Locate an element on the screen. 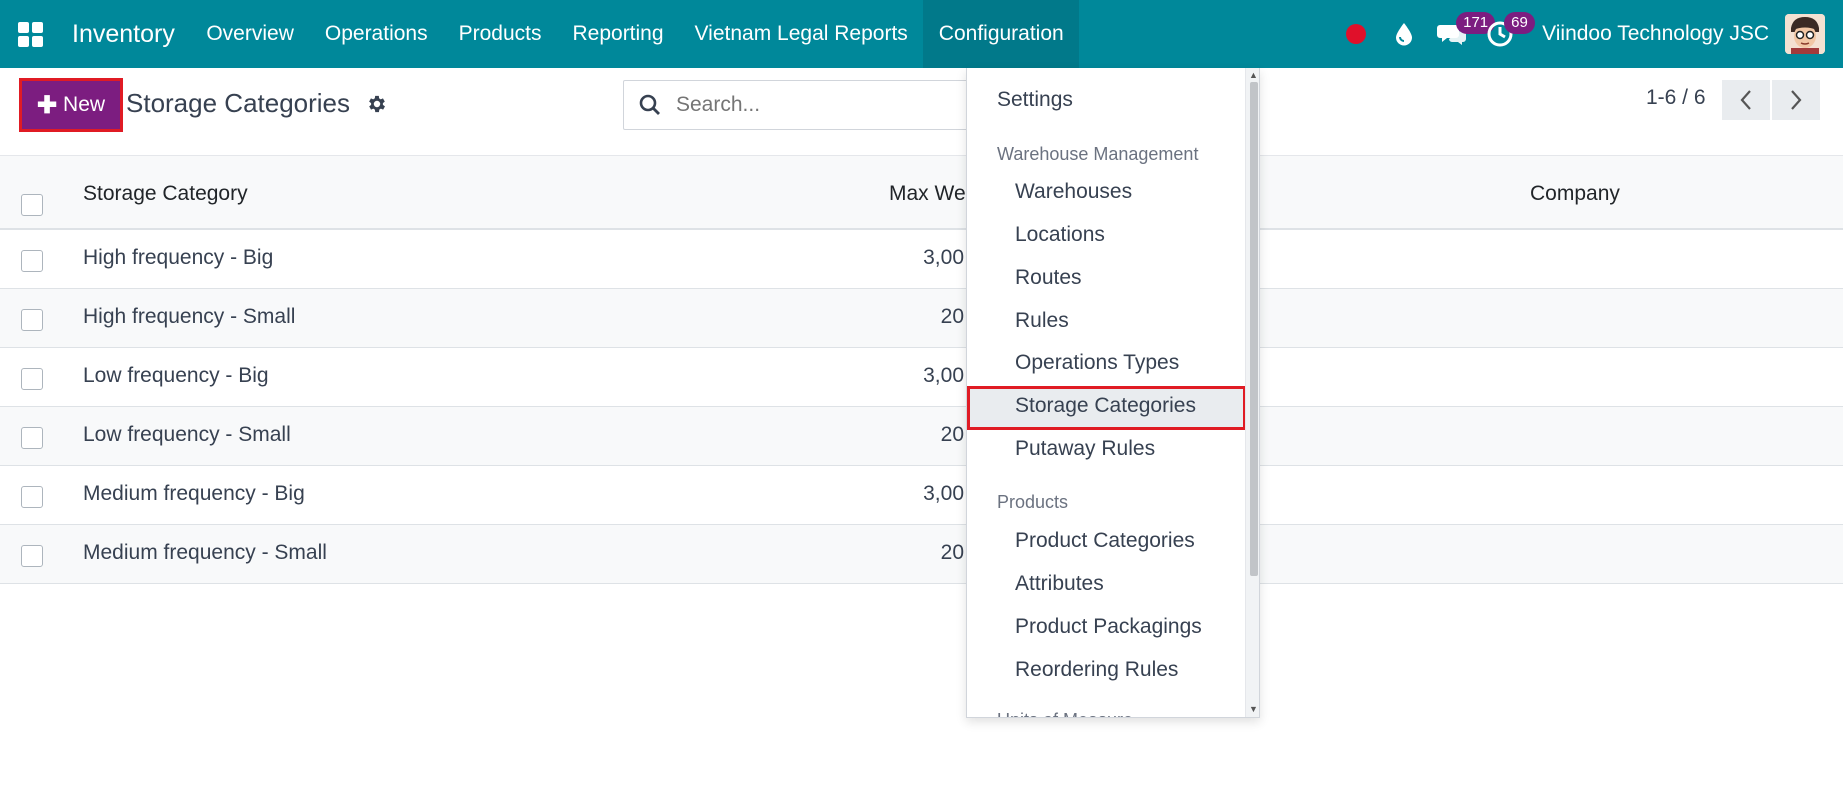 The height and width of the screenshot is (788, 1843). cell-storage-category: High frequency - Small is located at coordinates (189, 316).